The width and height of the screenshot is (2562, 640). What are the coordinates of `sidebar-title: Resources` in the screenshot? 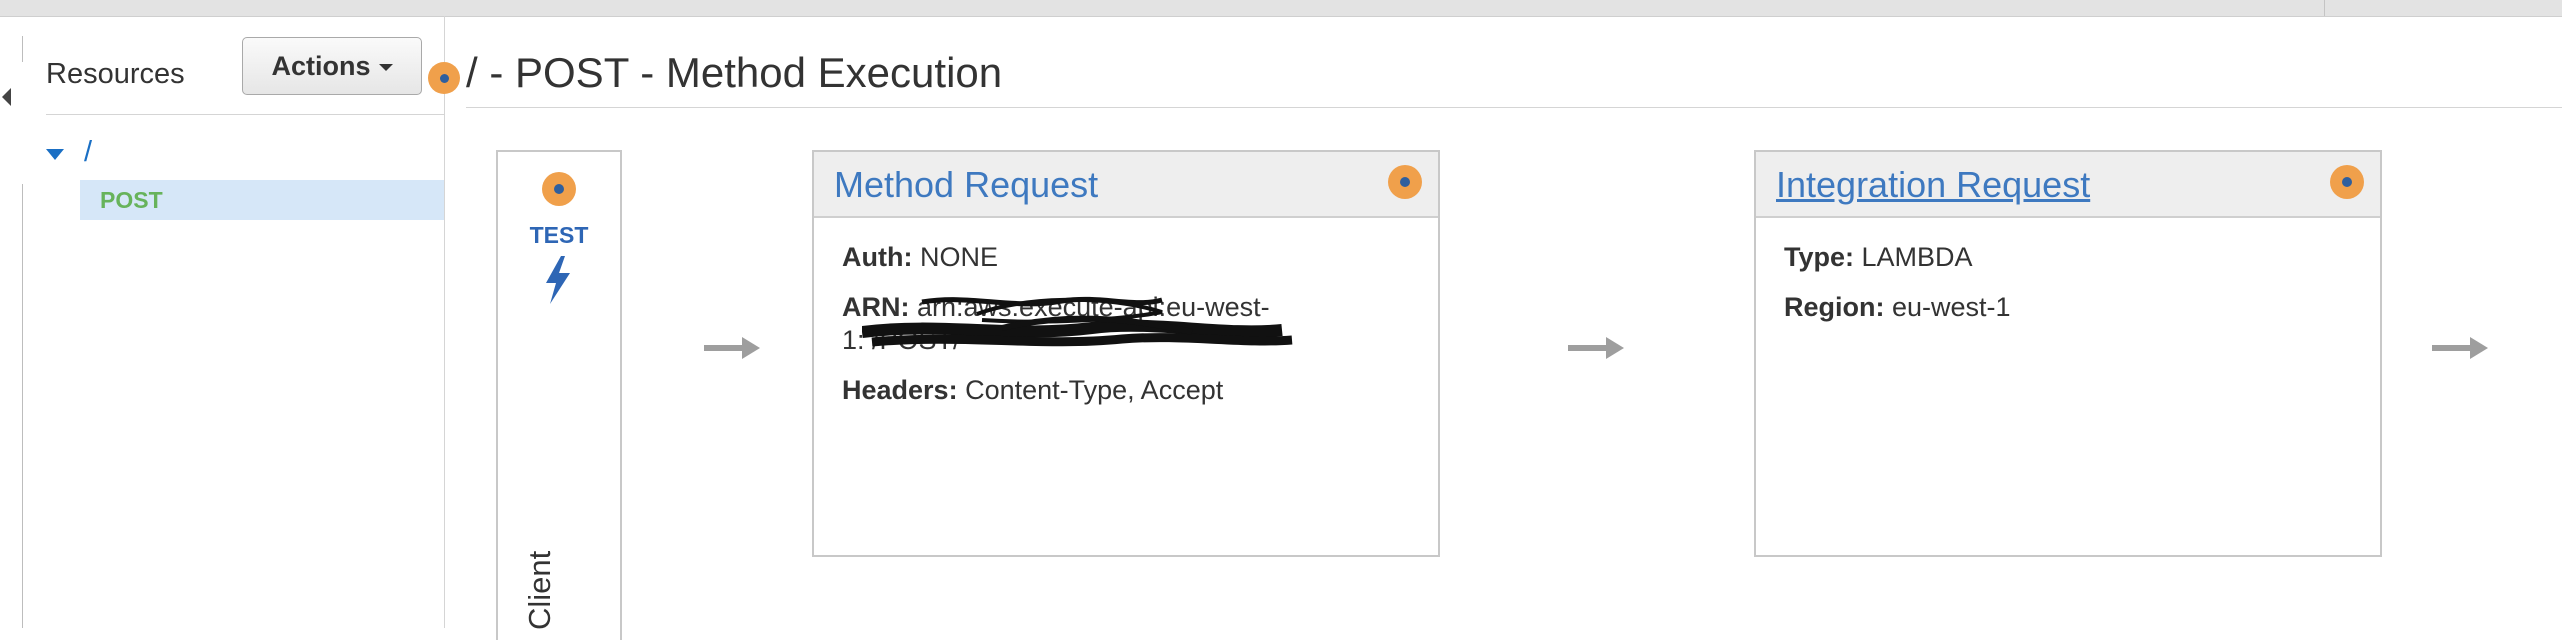 It's located at (115, 74).